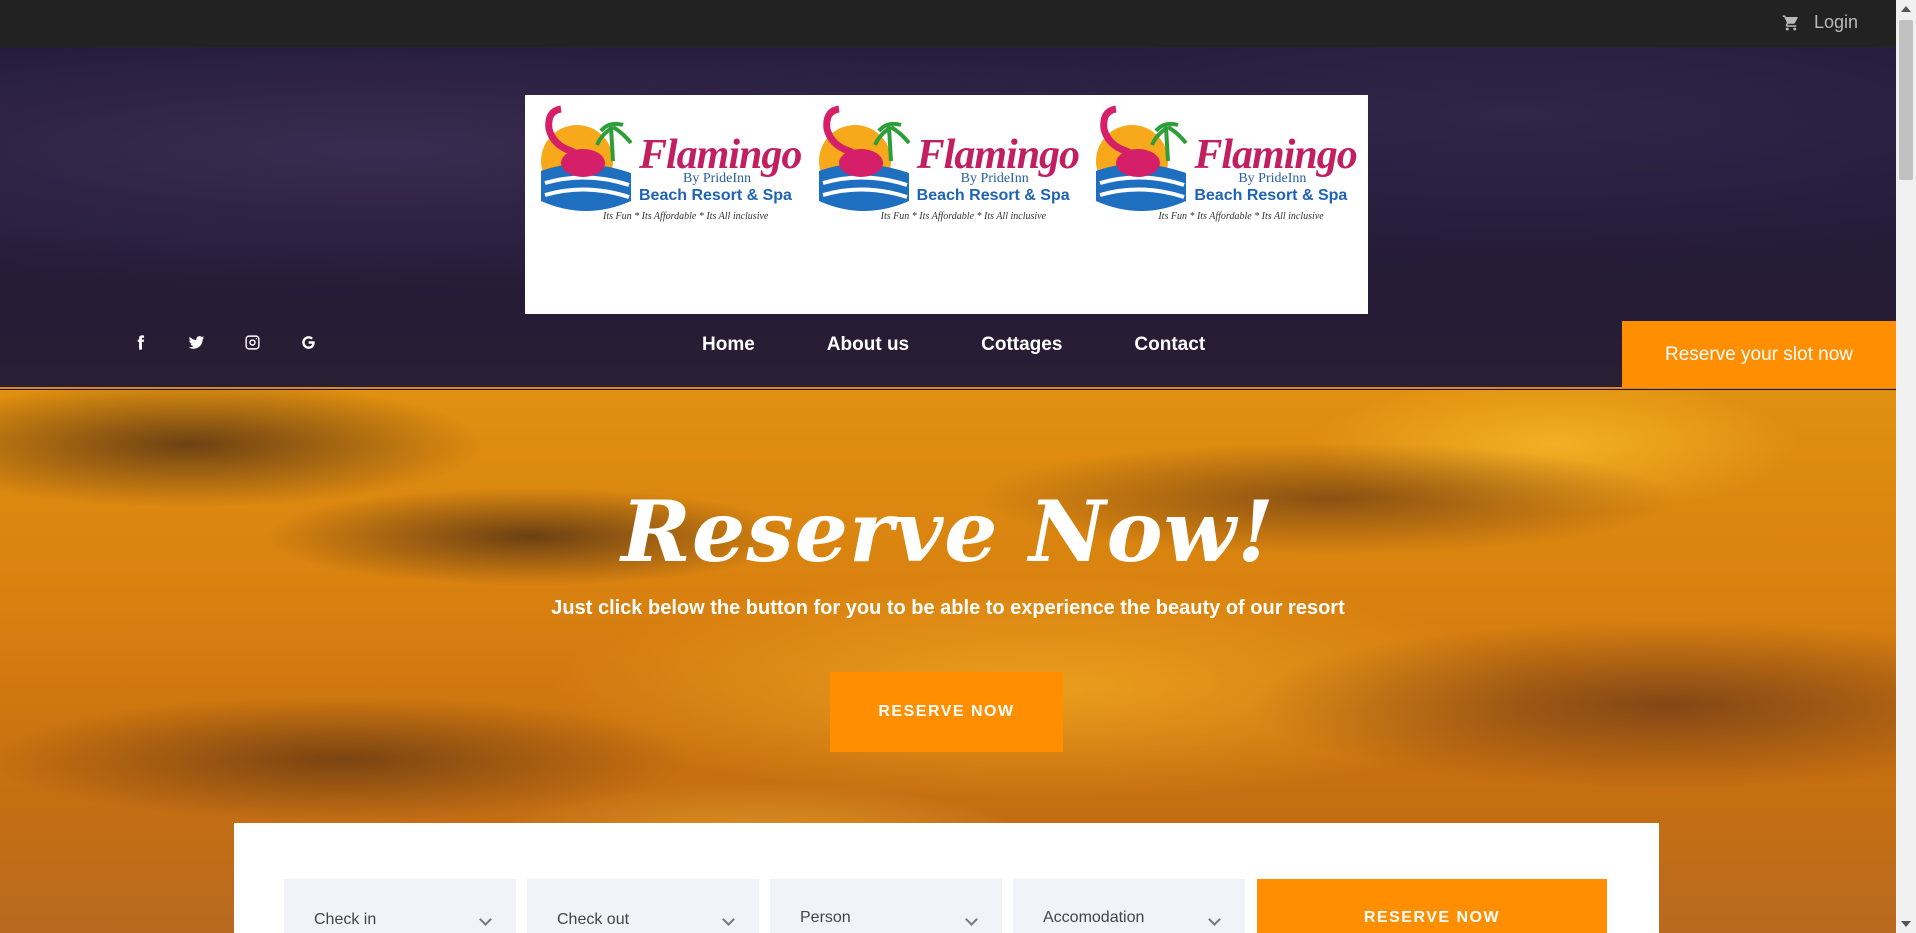 The height and width of the screenshot is (933, 1916). Describe the element at coordinates (1790, 22) in the screenshot. I see `cart-icon` at that location.